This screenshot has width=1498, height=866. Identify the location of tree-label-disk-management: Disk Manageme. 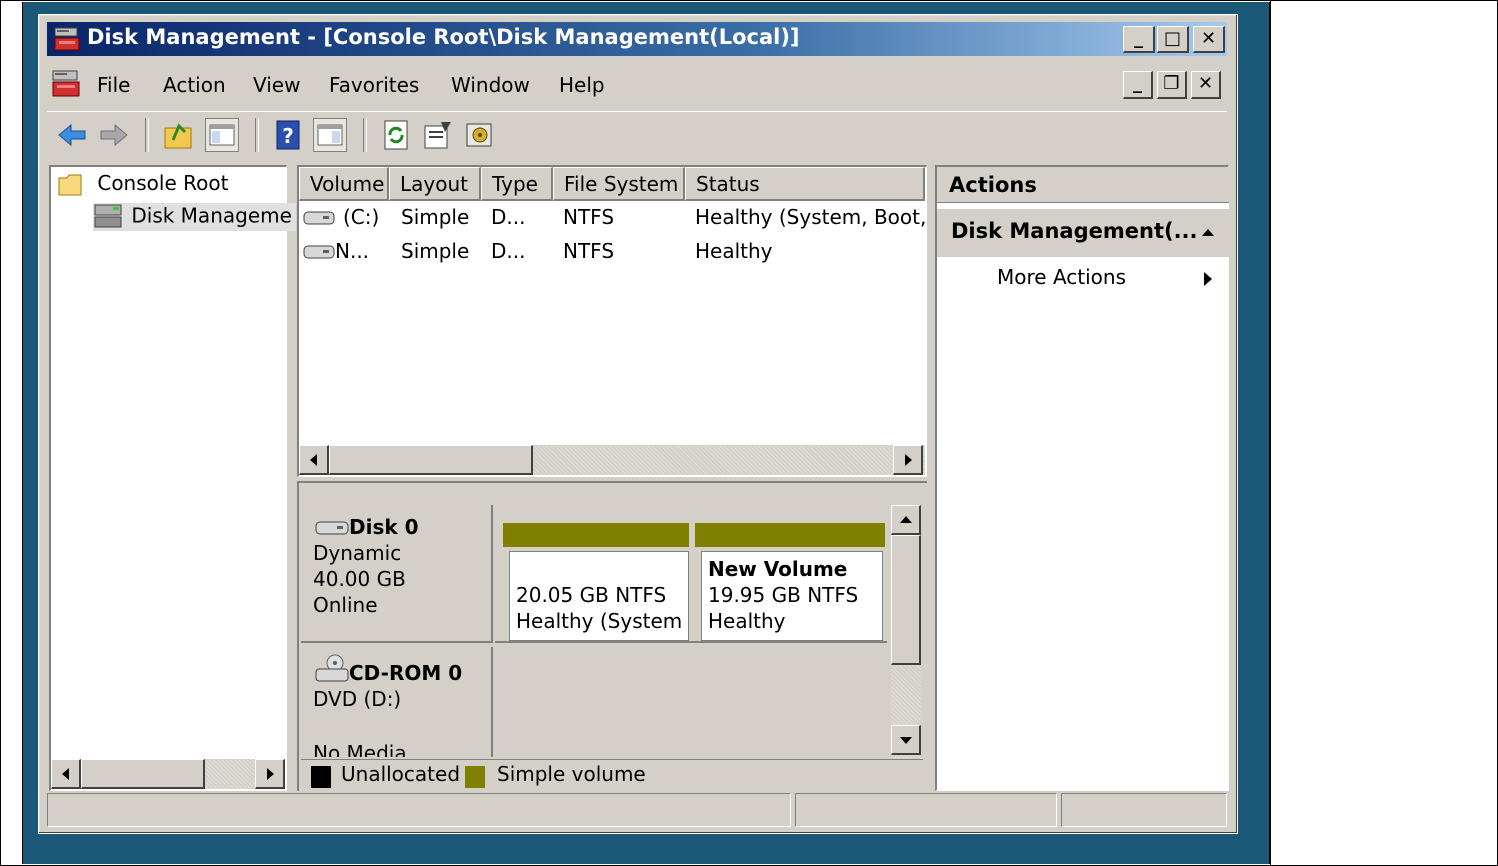
(211, 215).